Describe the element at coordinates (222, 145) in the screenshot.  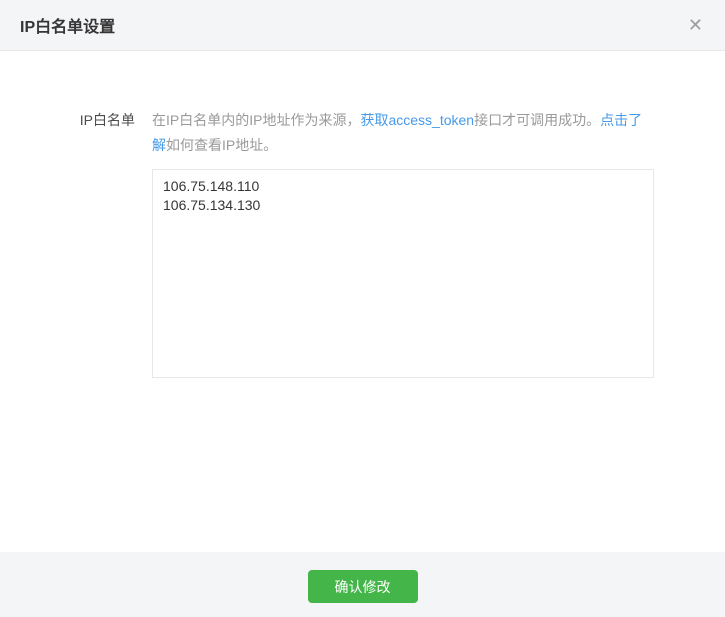
I see `description-text-3: 如何查看IP地址。` at that location.